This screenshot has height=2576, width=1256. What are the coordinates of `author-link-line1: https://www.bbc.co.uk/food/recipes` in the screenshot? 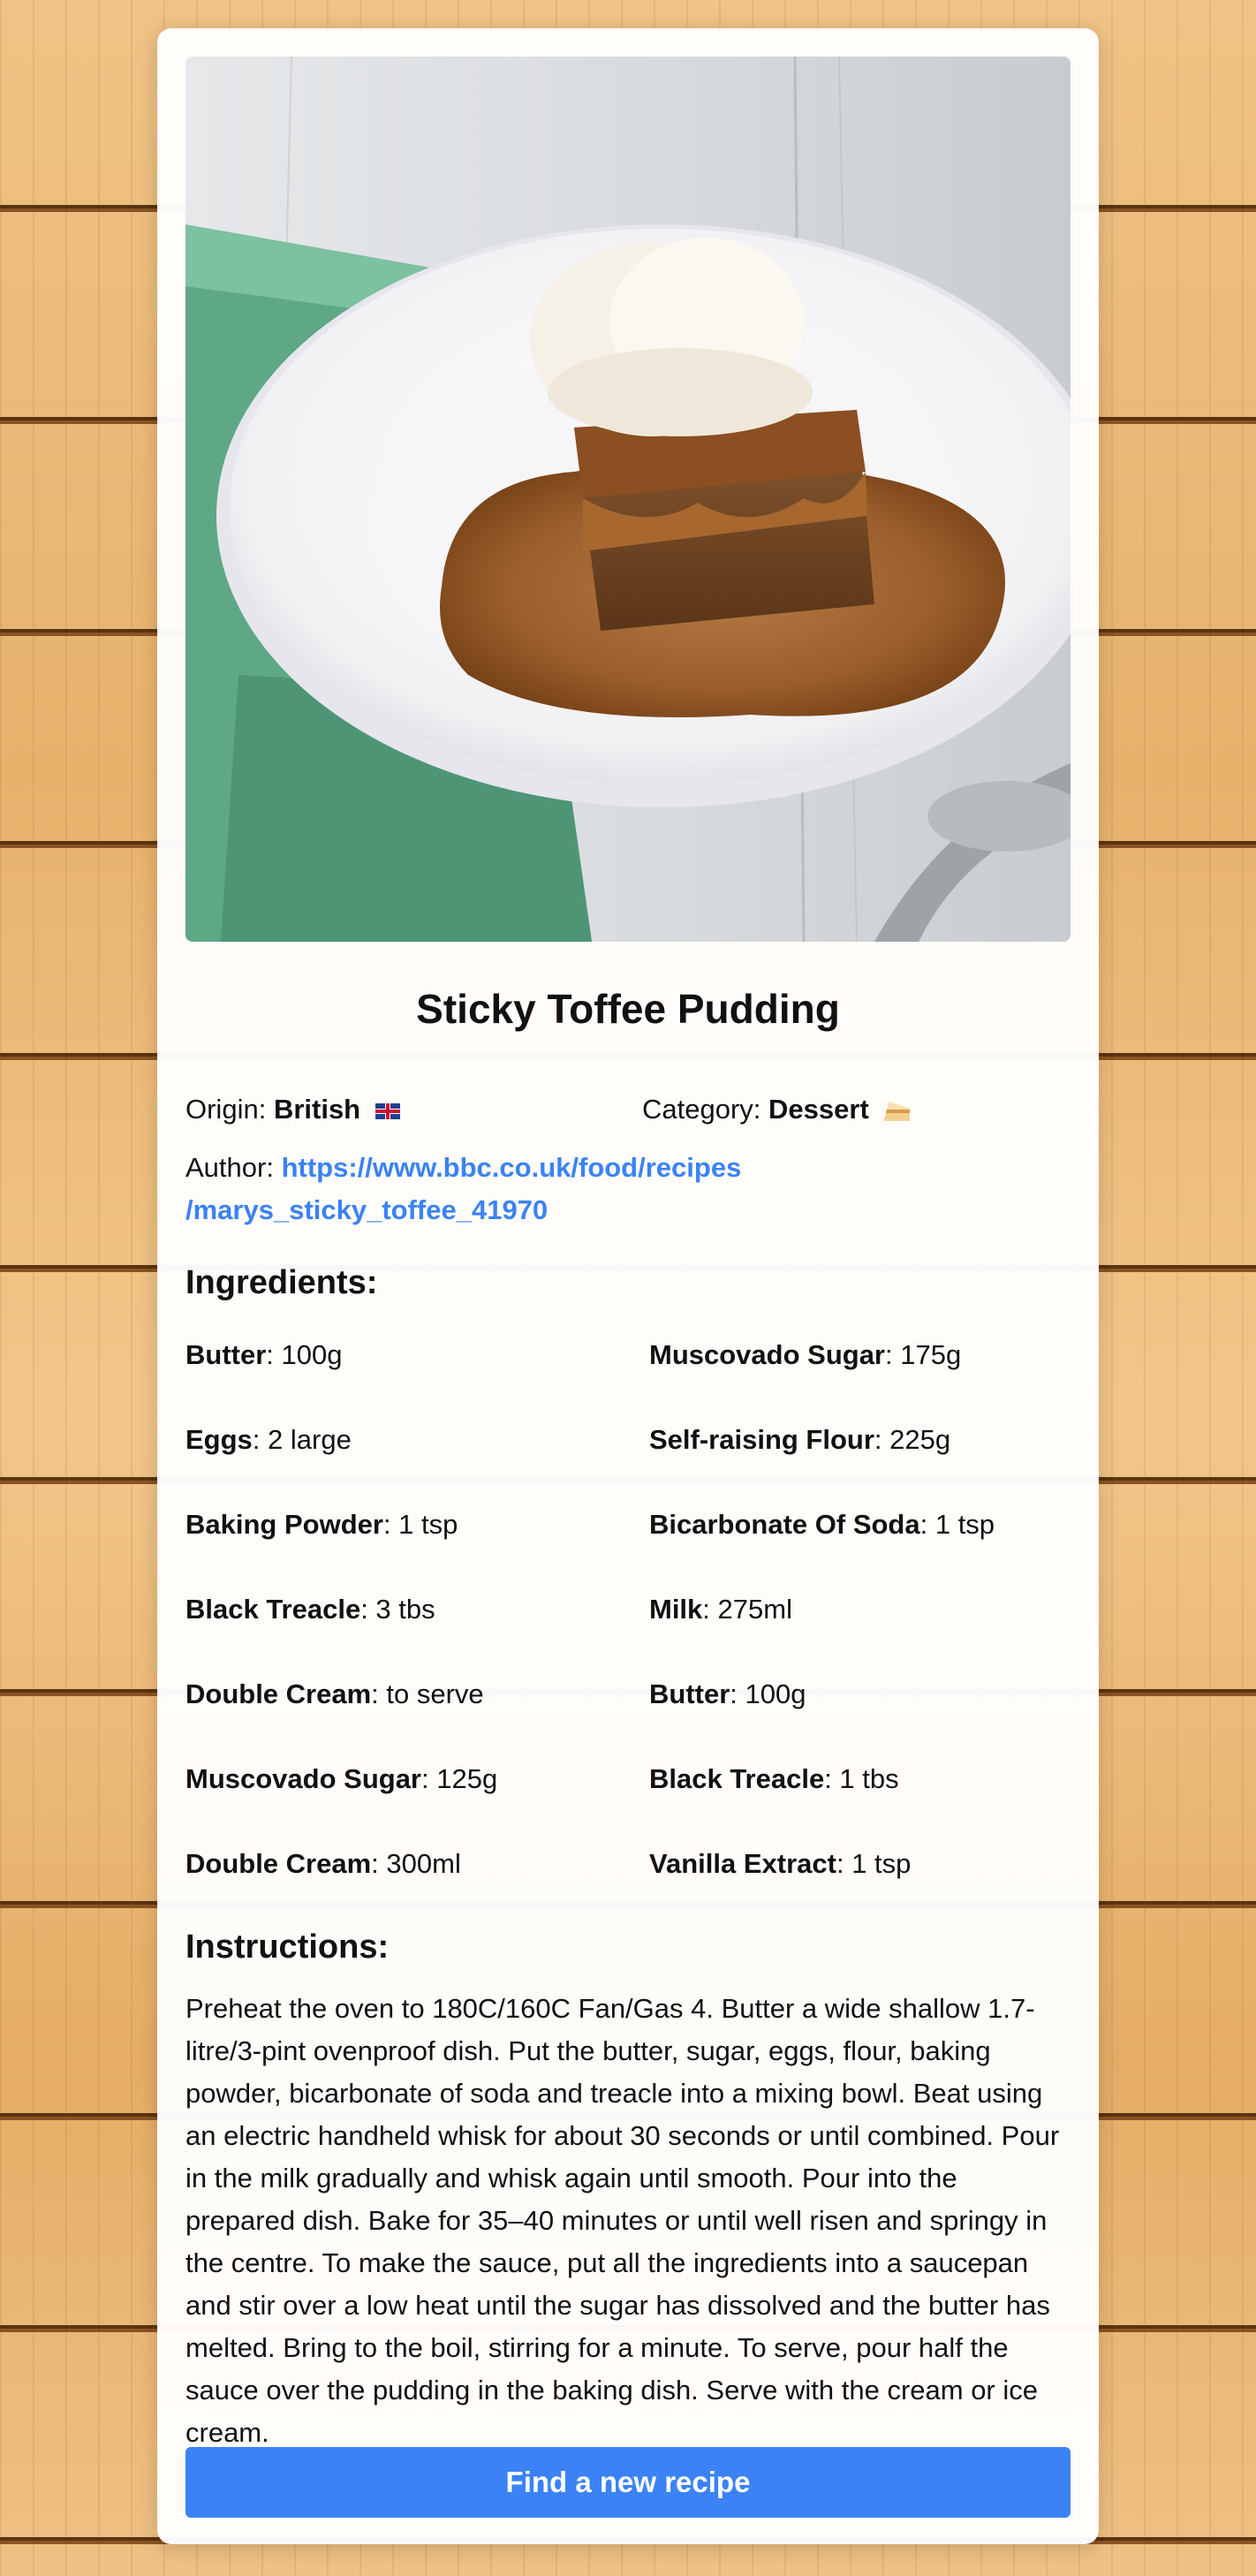 It's located at (511, 1167).